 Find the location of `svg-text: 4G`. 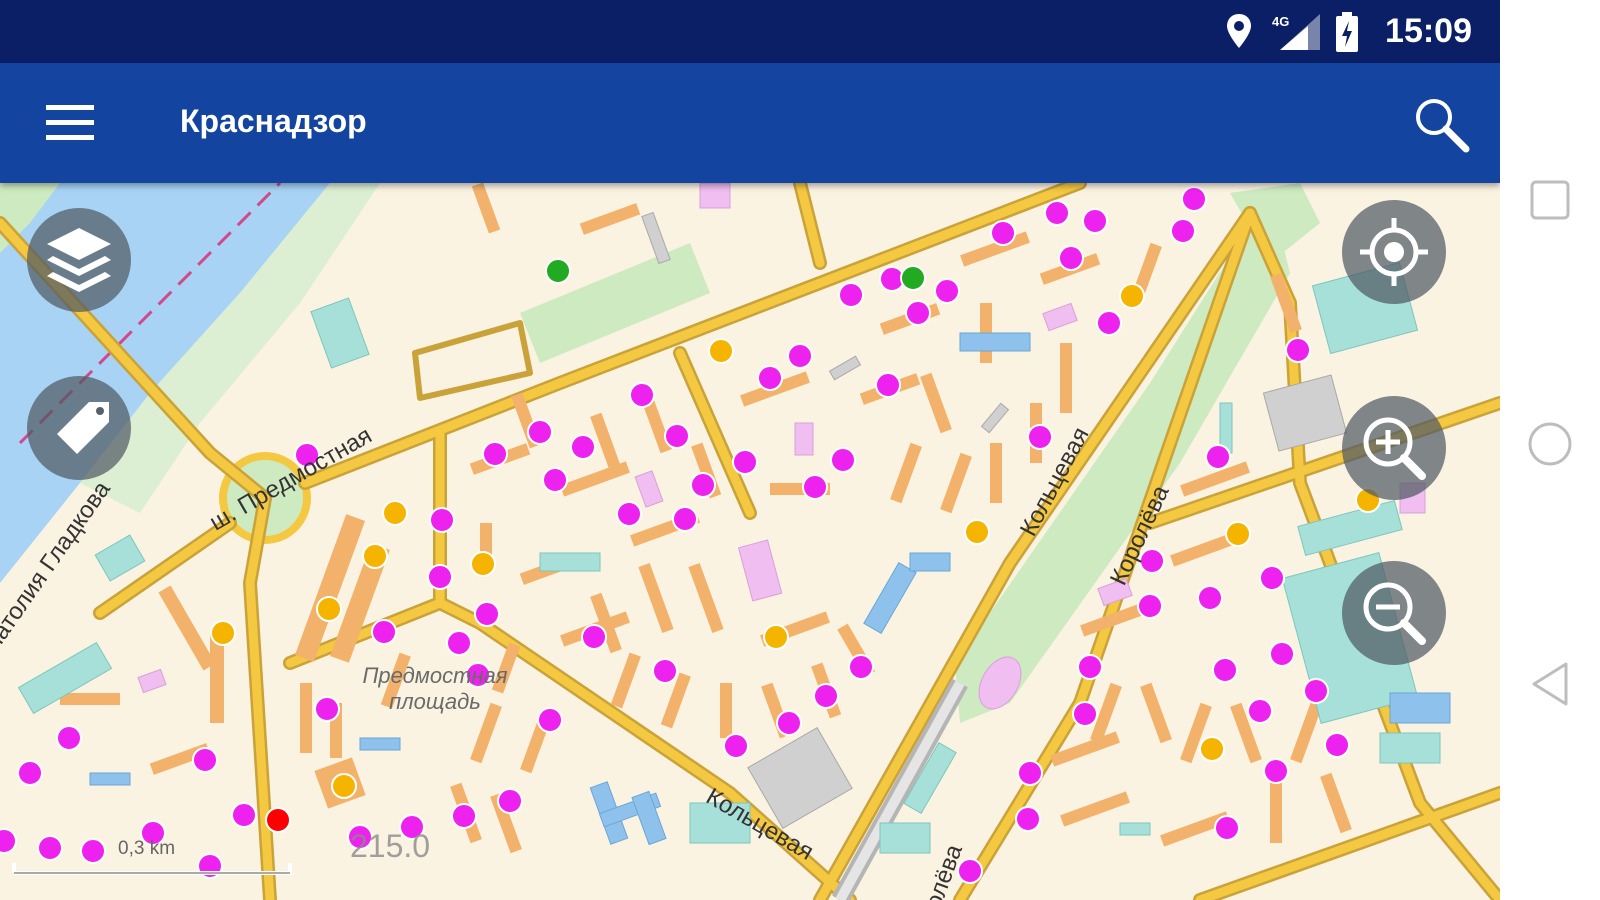

svg-text: 4G is located at coordinates (1280, 21).